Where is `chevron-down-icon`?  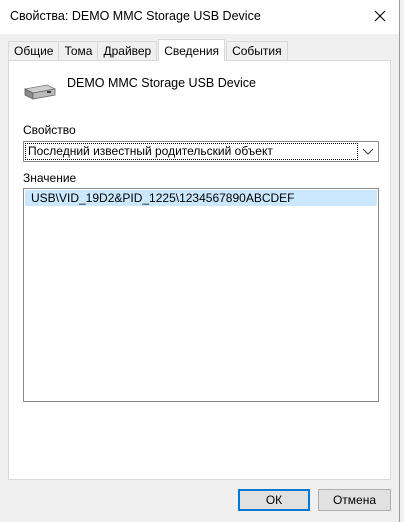
chevron-down-icon is located at coordinates (368, 151).